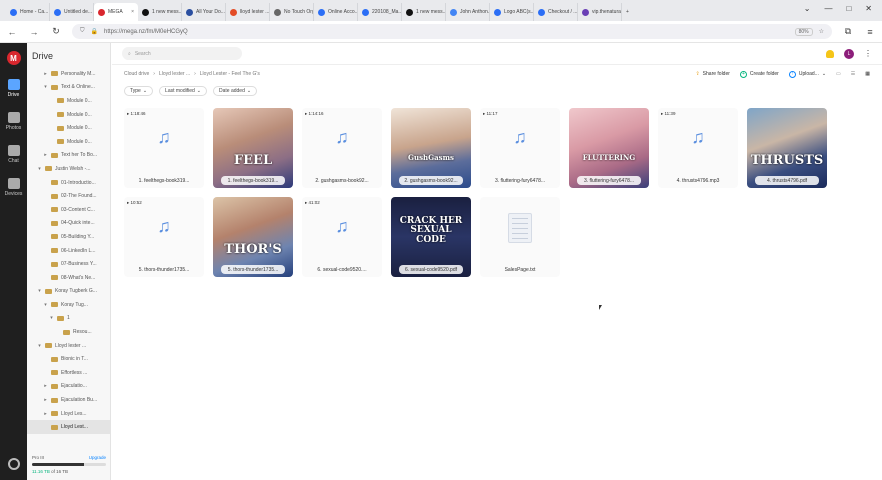 This screenshot has height=480, width=882. Describe the element at coordinates (629, 12) in the screenshot. I see `new-tab-button: +` at that location.